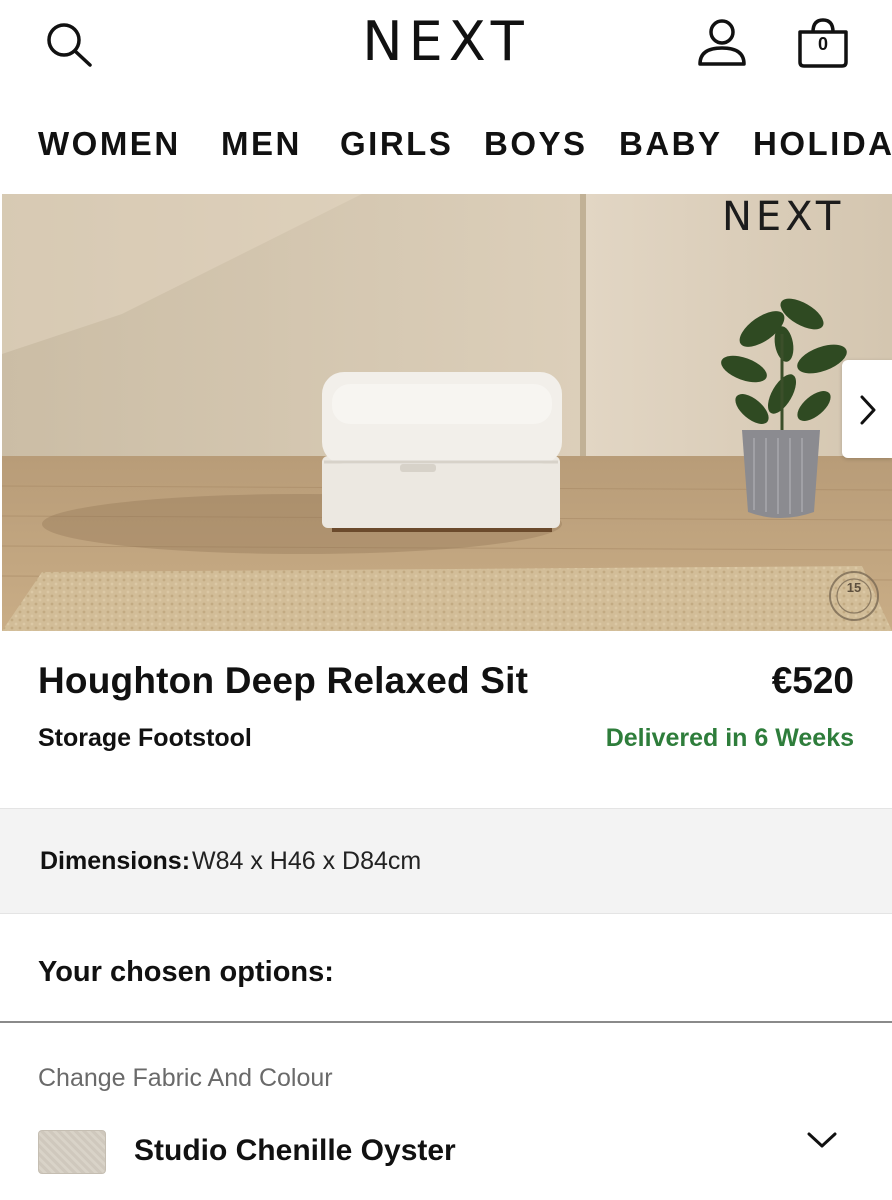 This screenshot has width=892, height=1200. What do you see at coordinates (109, 144) in the screenshot?
I see `nav-item-women: WOMEN` at bounding box center [109, 144].